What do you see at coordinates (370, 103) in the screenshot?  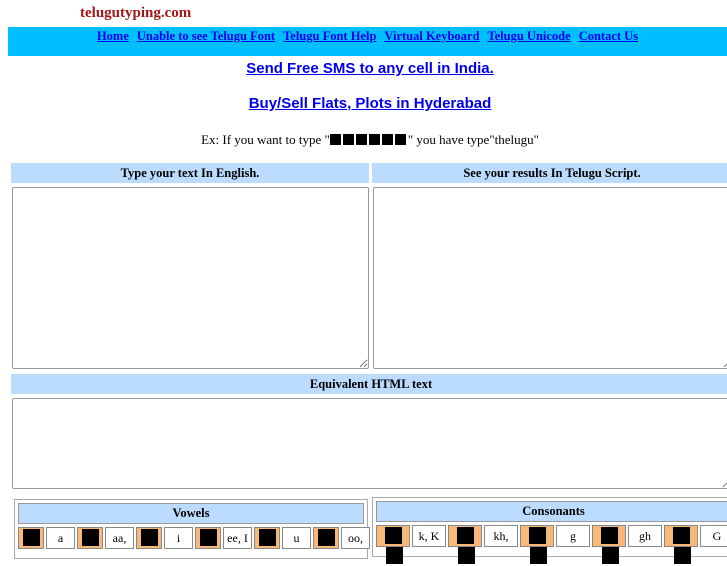 I see `flats-link: Buy/Sell Flats, Plots in Hyderabad` at bounding box center [370, 103].